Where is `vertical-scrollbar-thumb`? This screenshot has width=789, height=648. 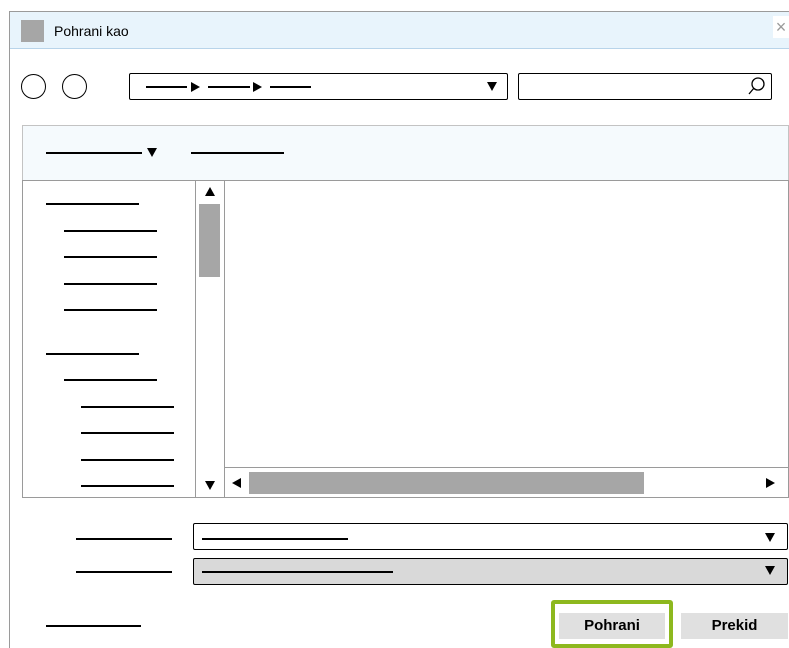
vertical-scrollbar-thumb is located at coordinates (209, 240).